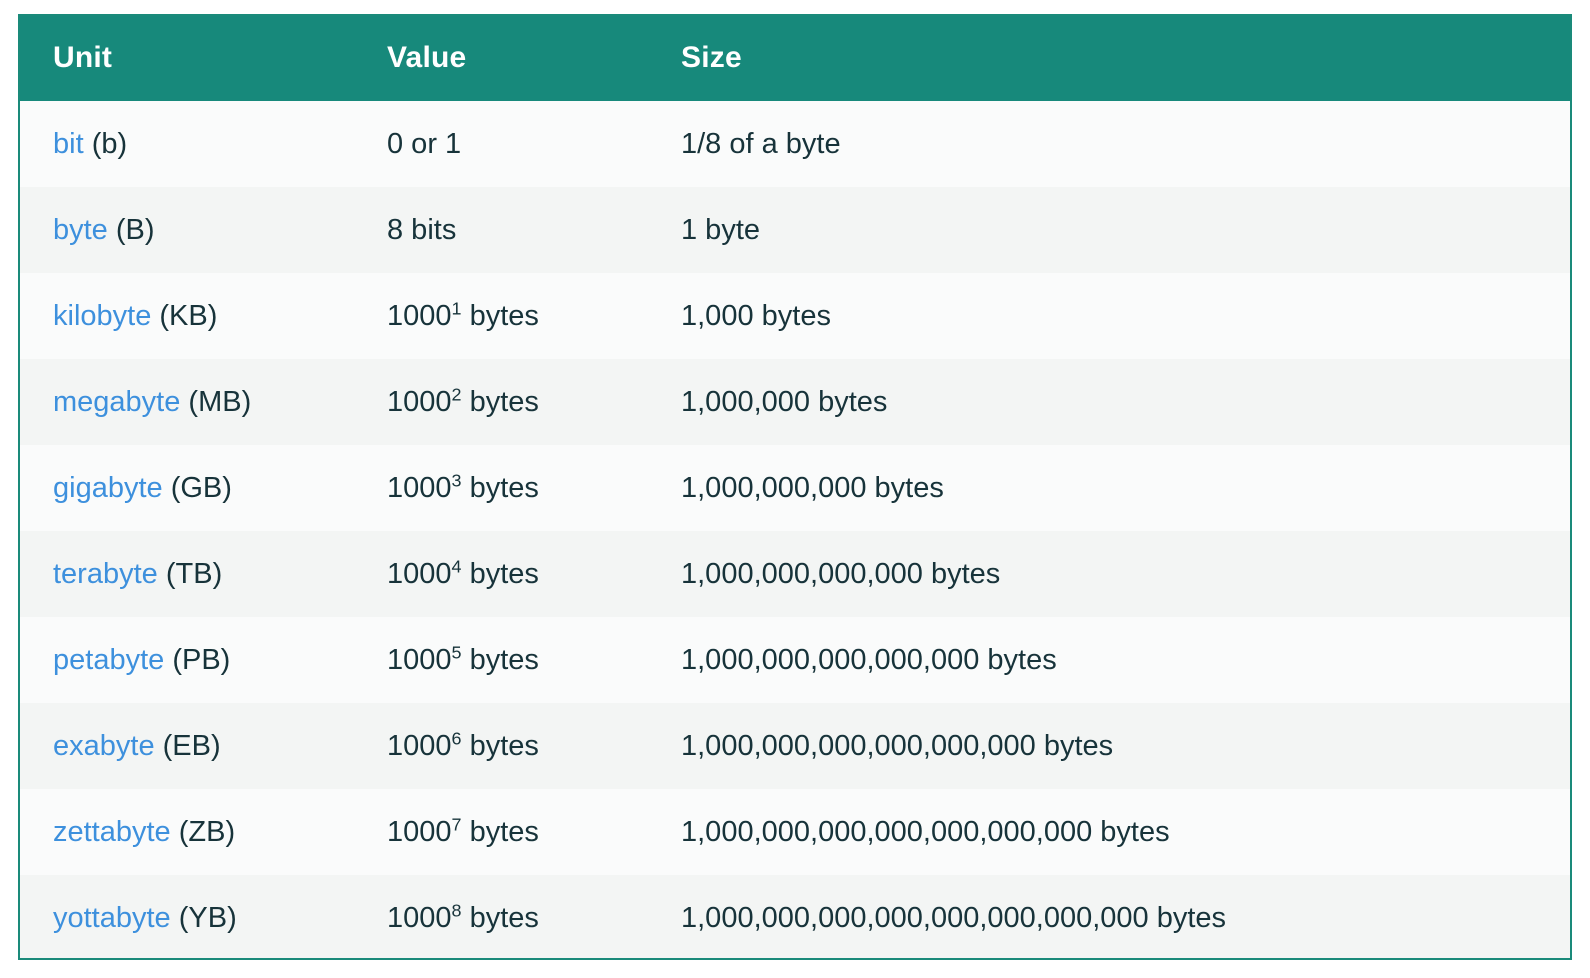 This screenshot has width=1590, height=978. I want to click on column-header-size: Size, so click(1118, 58).